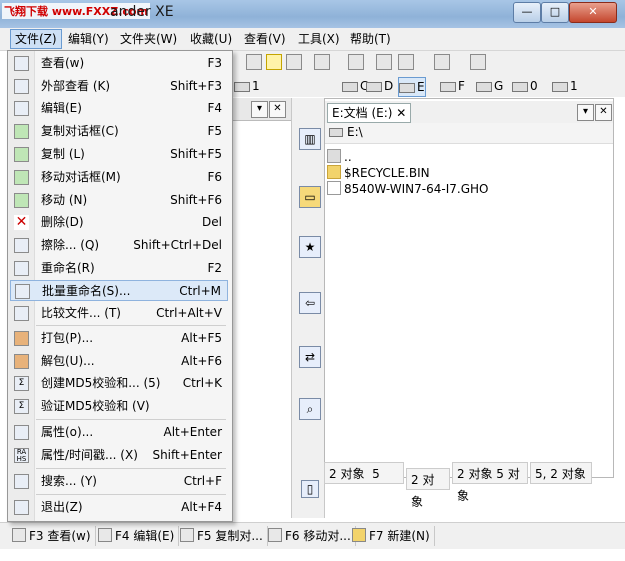 The height and width of the screenshot is (561, 625). Describe the element at coordinates (370, 39) in the screenshot. I see `menu-help: 帮助(T)` at that location.